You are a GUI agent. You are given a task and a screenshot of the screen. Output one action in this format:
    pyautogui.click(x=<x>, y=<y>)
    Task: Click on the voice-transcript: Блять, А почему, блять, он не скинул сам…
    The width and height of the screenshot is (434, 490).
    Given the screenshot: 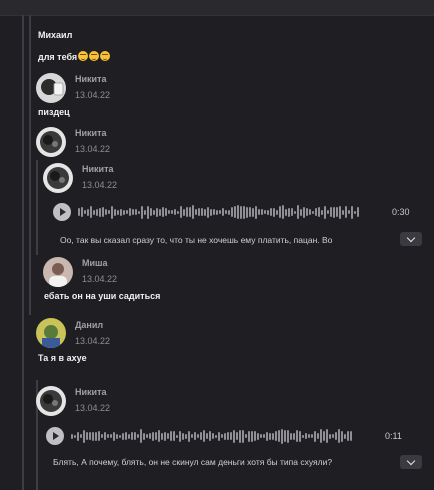 What is the action you would take?
    pyautogui.click(x=193, y=462)
    